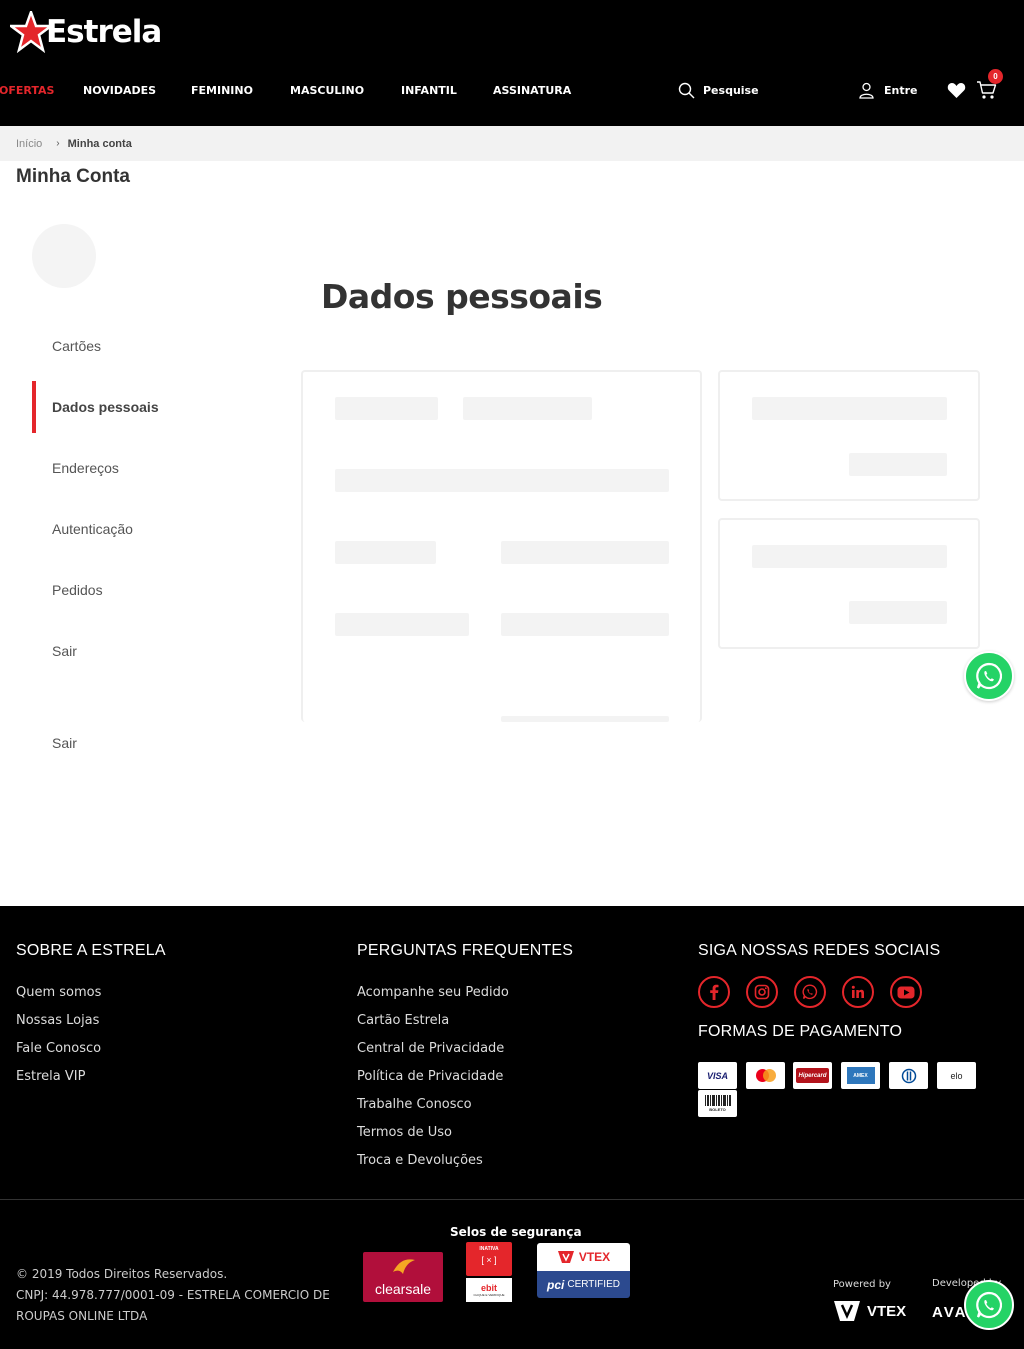  I want to click on nav-item-infantil: INFANTIL, so click(429, 90).